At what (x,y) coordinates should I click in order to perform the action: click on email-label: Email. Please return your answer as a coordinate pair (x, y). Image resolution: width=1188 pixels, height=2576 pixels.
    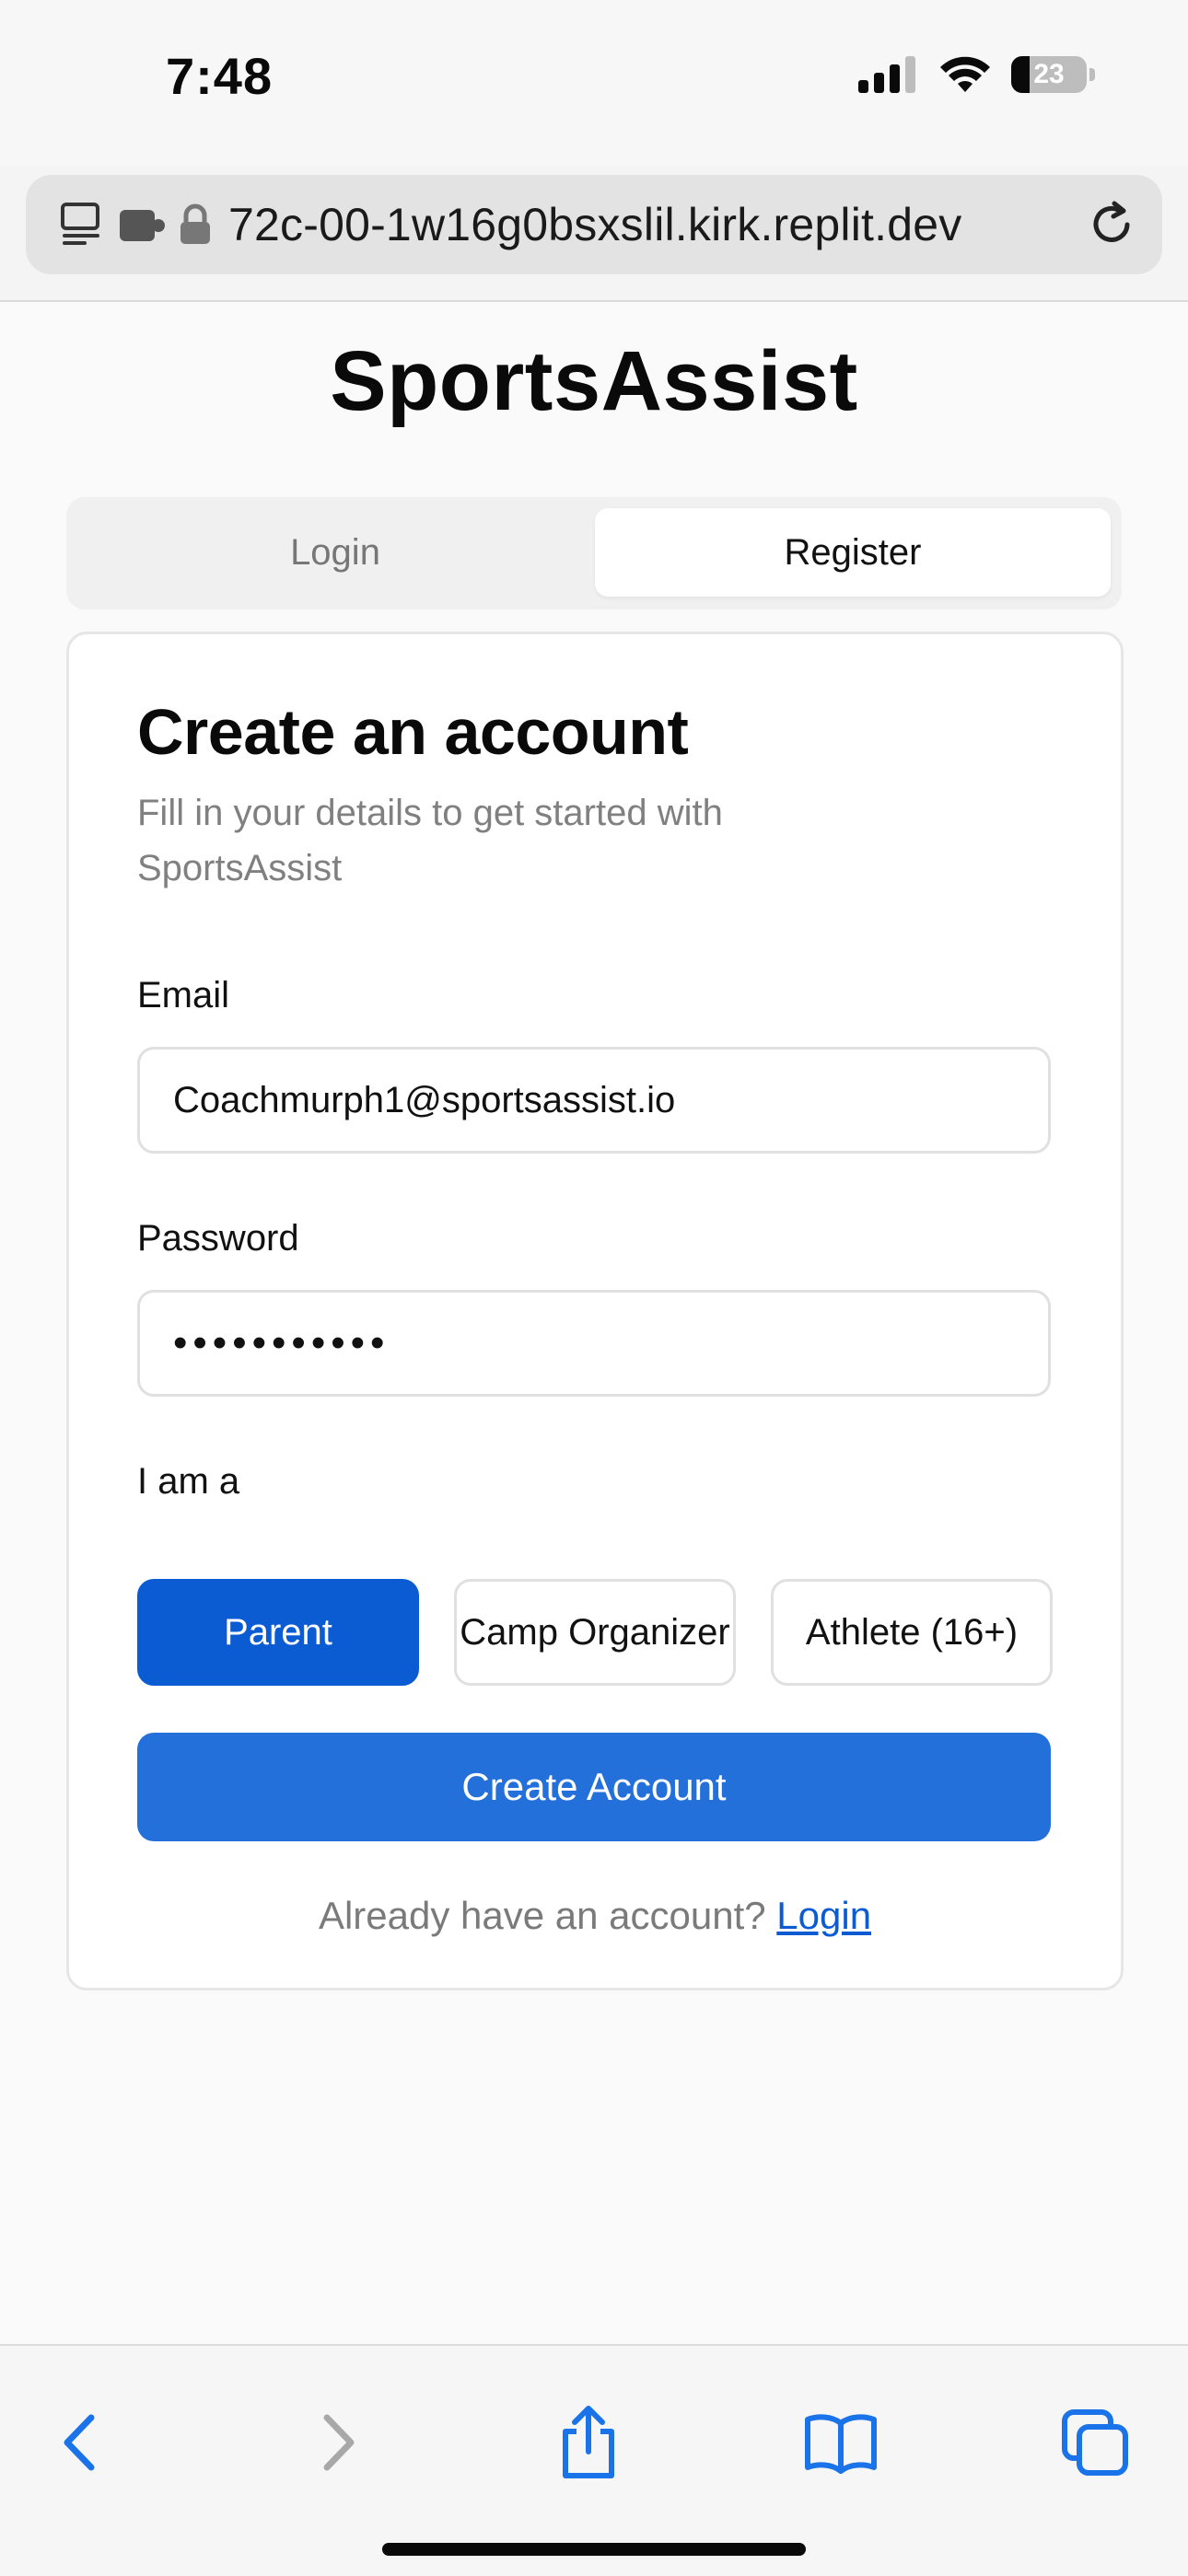
    Looking at the image, I should click on (183, 995).